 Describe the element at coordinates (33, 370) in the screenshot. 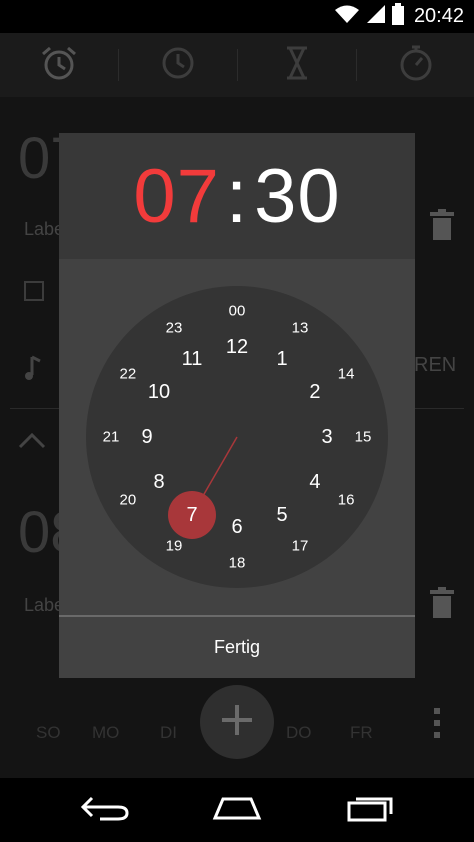

I see `music-note-icon` at that location.